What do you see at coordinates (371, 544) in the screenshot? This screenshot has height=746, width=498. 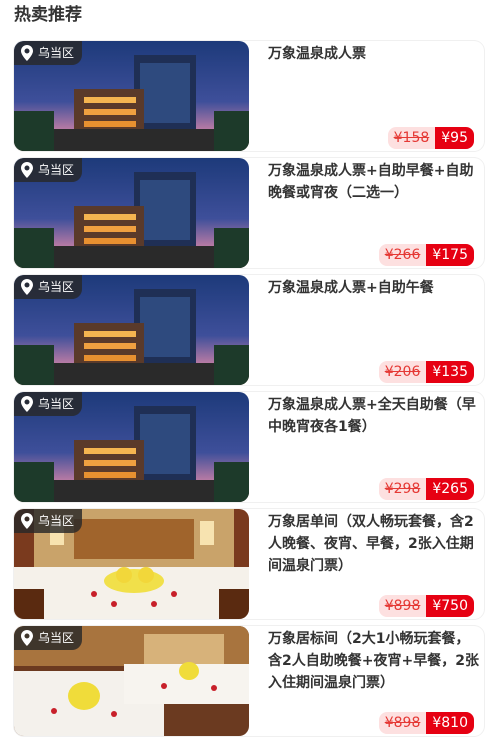 I see `product-title: 万象居单间（双人畅玩套餐，含2人晚餐、夜宵、早餐，2张入住期间温泉门票）` at bounding box center [371, 544].